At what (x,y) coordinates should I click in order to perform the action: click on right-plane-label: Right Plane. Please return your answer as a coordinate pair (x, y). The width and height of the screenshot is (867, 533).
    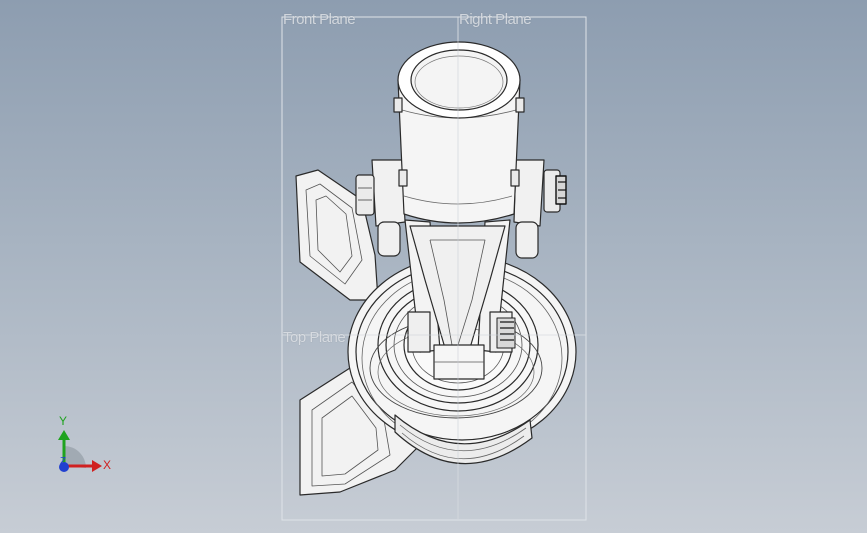
    Looking at the image, I should click on (495, 19).